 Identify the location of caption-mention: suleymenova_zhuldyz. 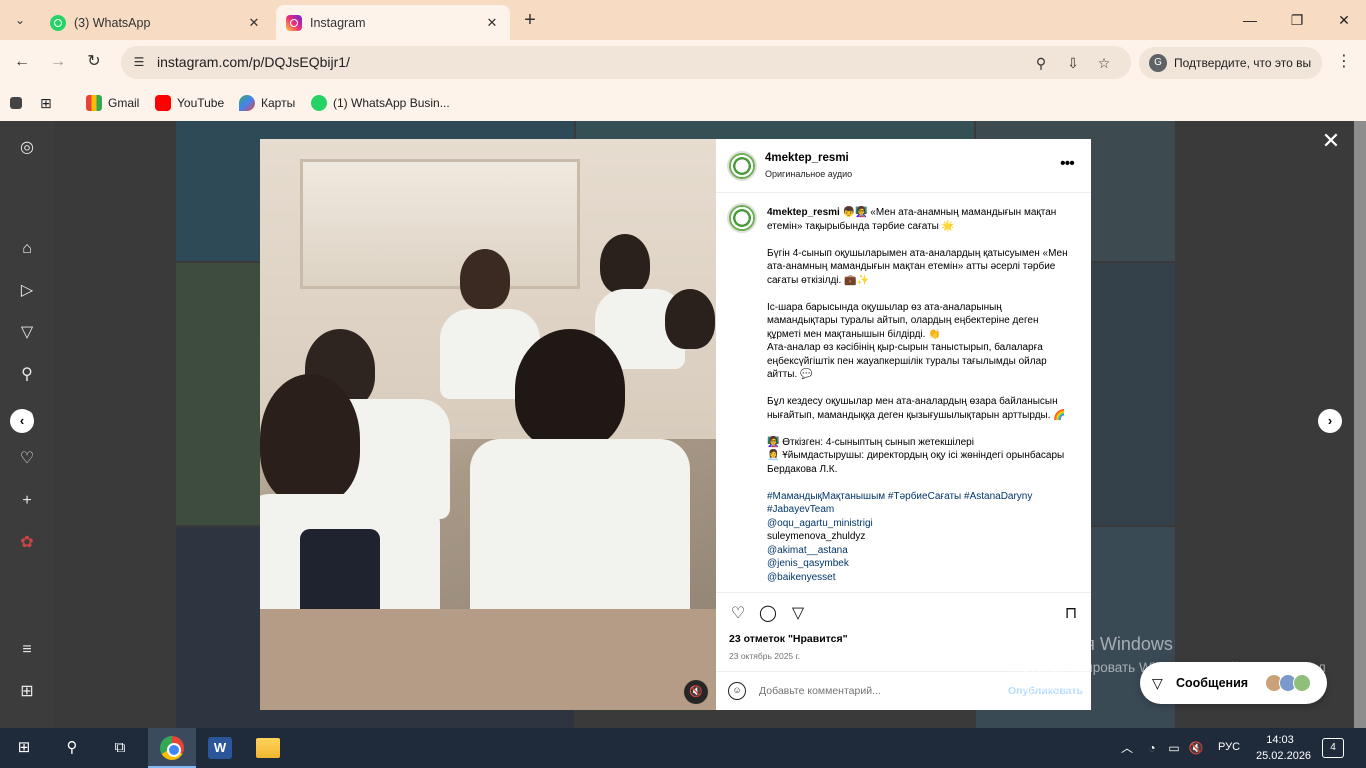
(816, 536).